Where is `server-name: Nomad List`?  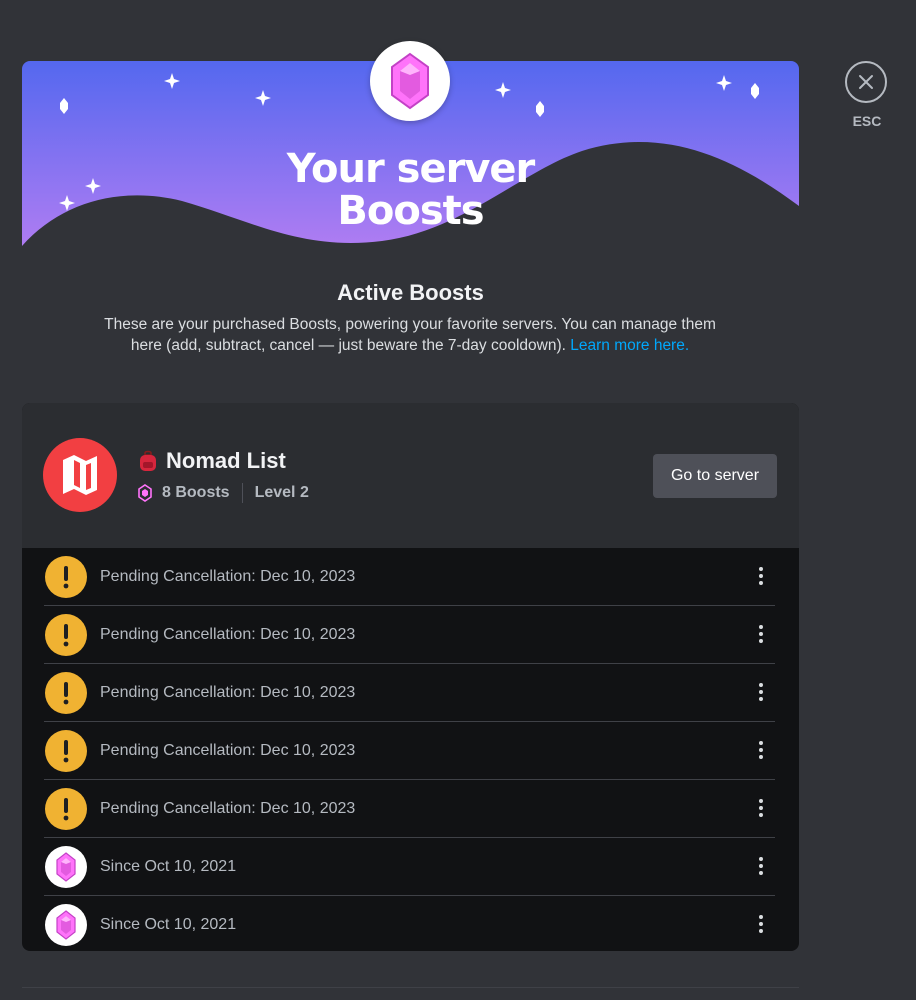
server-name: Nomad List is located at coordinates (226, 460).